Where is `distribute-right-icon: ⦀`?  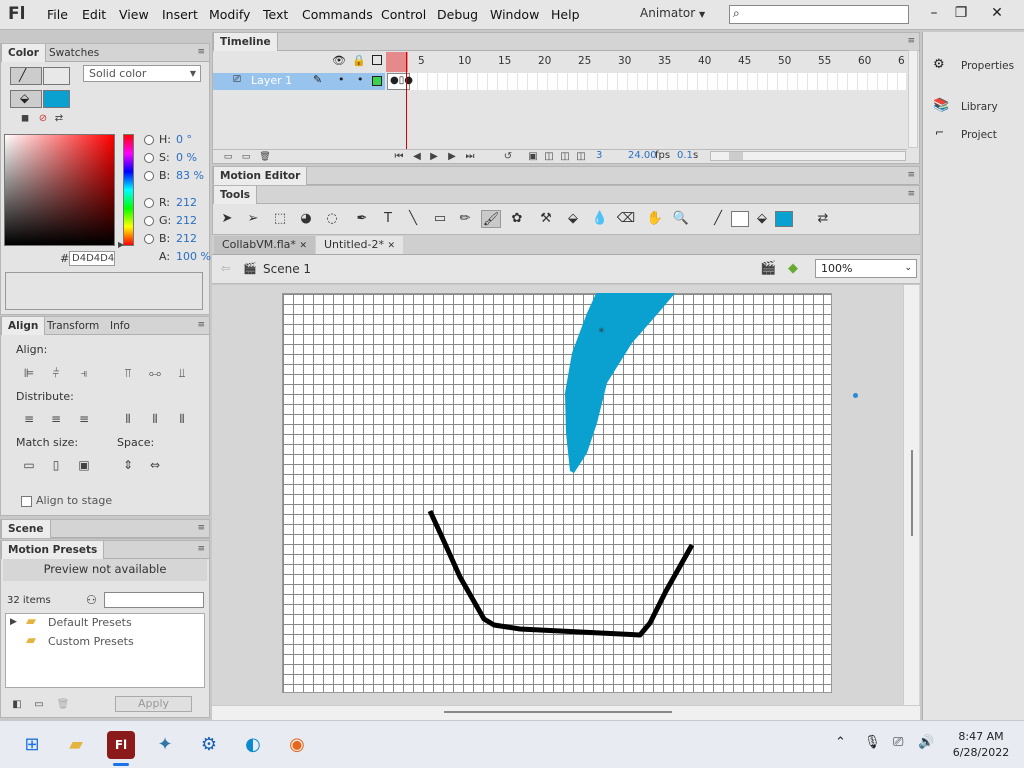
distribute-right-icon: ⦀ is located at coordinates (182, 419).